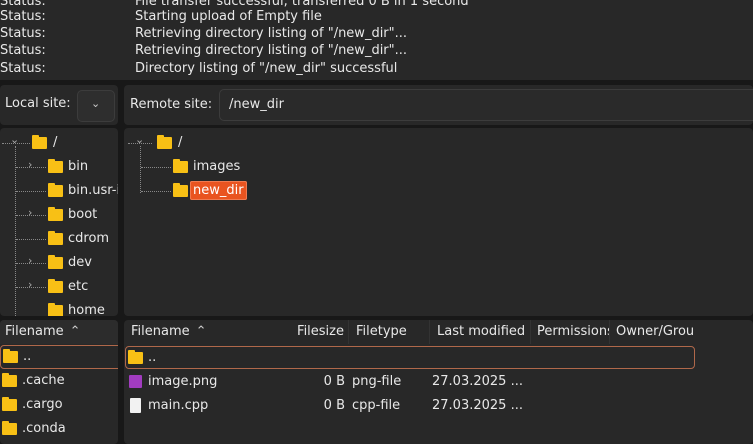 The width and height of the screenshot is (753, 444). Describe the element at coordinates (68, 287) in the screenshot. I see `tree-node-etc: etc` at that location.